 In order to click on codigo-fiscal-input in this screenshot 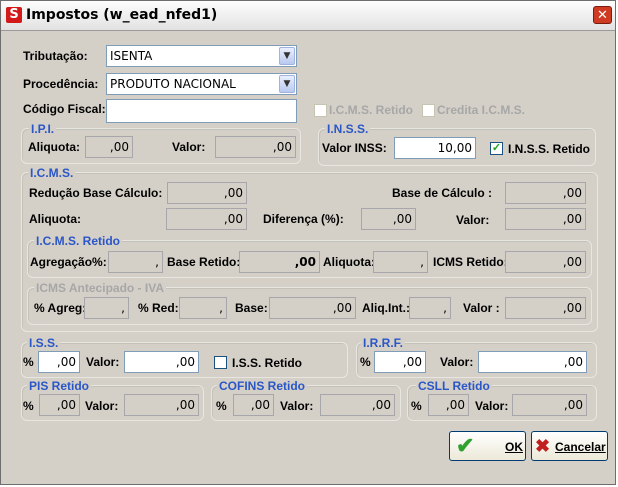, I will do `click(201, 111)`.